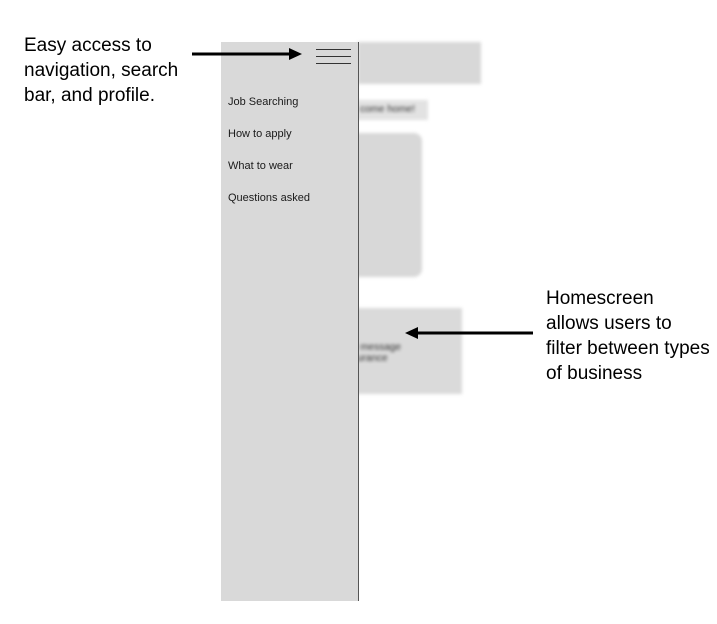 This screenshot has height=624, width=717. I want to click on arrow-to-homescreen, so click(469, 333).